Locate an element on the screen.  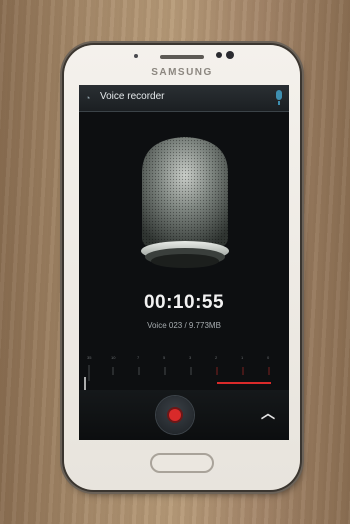
chevron-up-icon: ︿ is located at coordinates (268, 413).